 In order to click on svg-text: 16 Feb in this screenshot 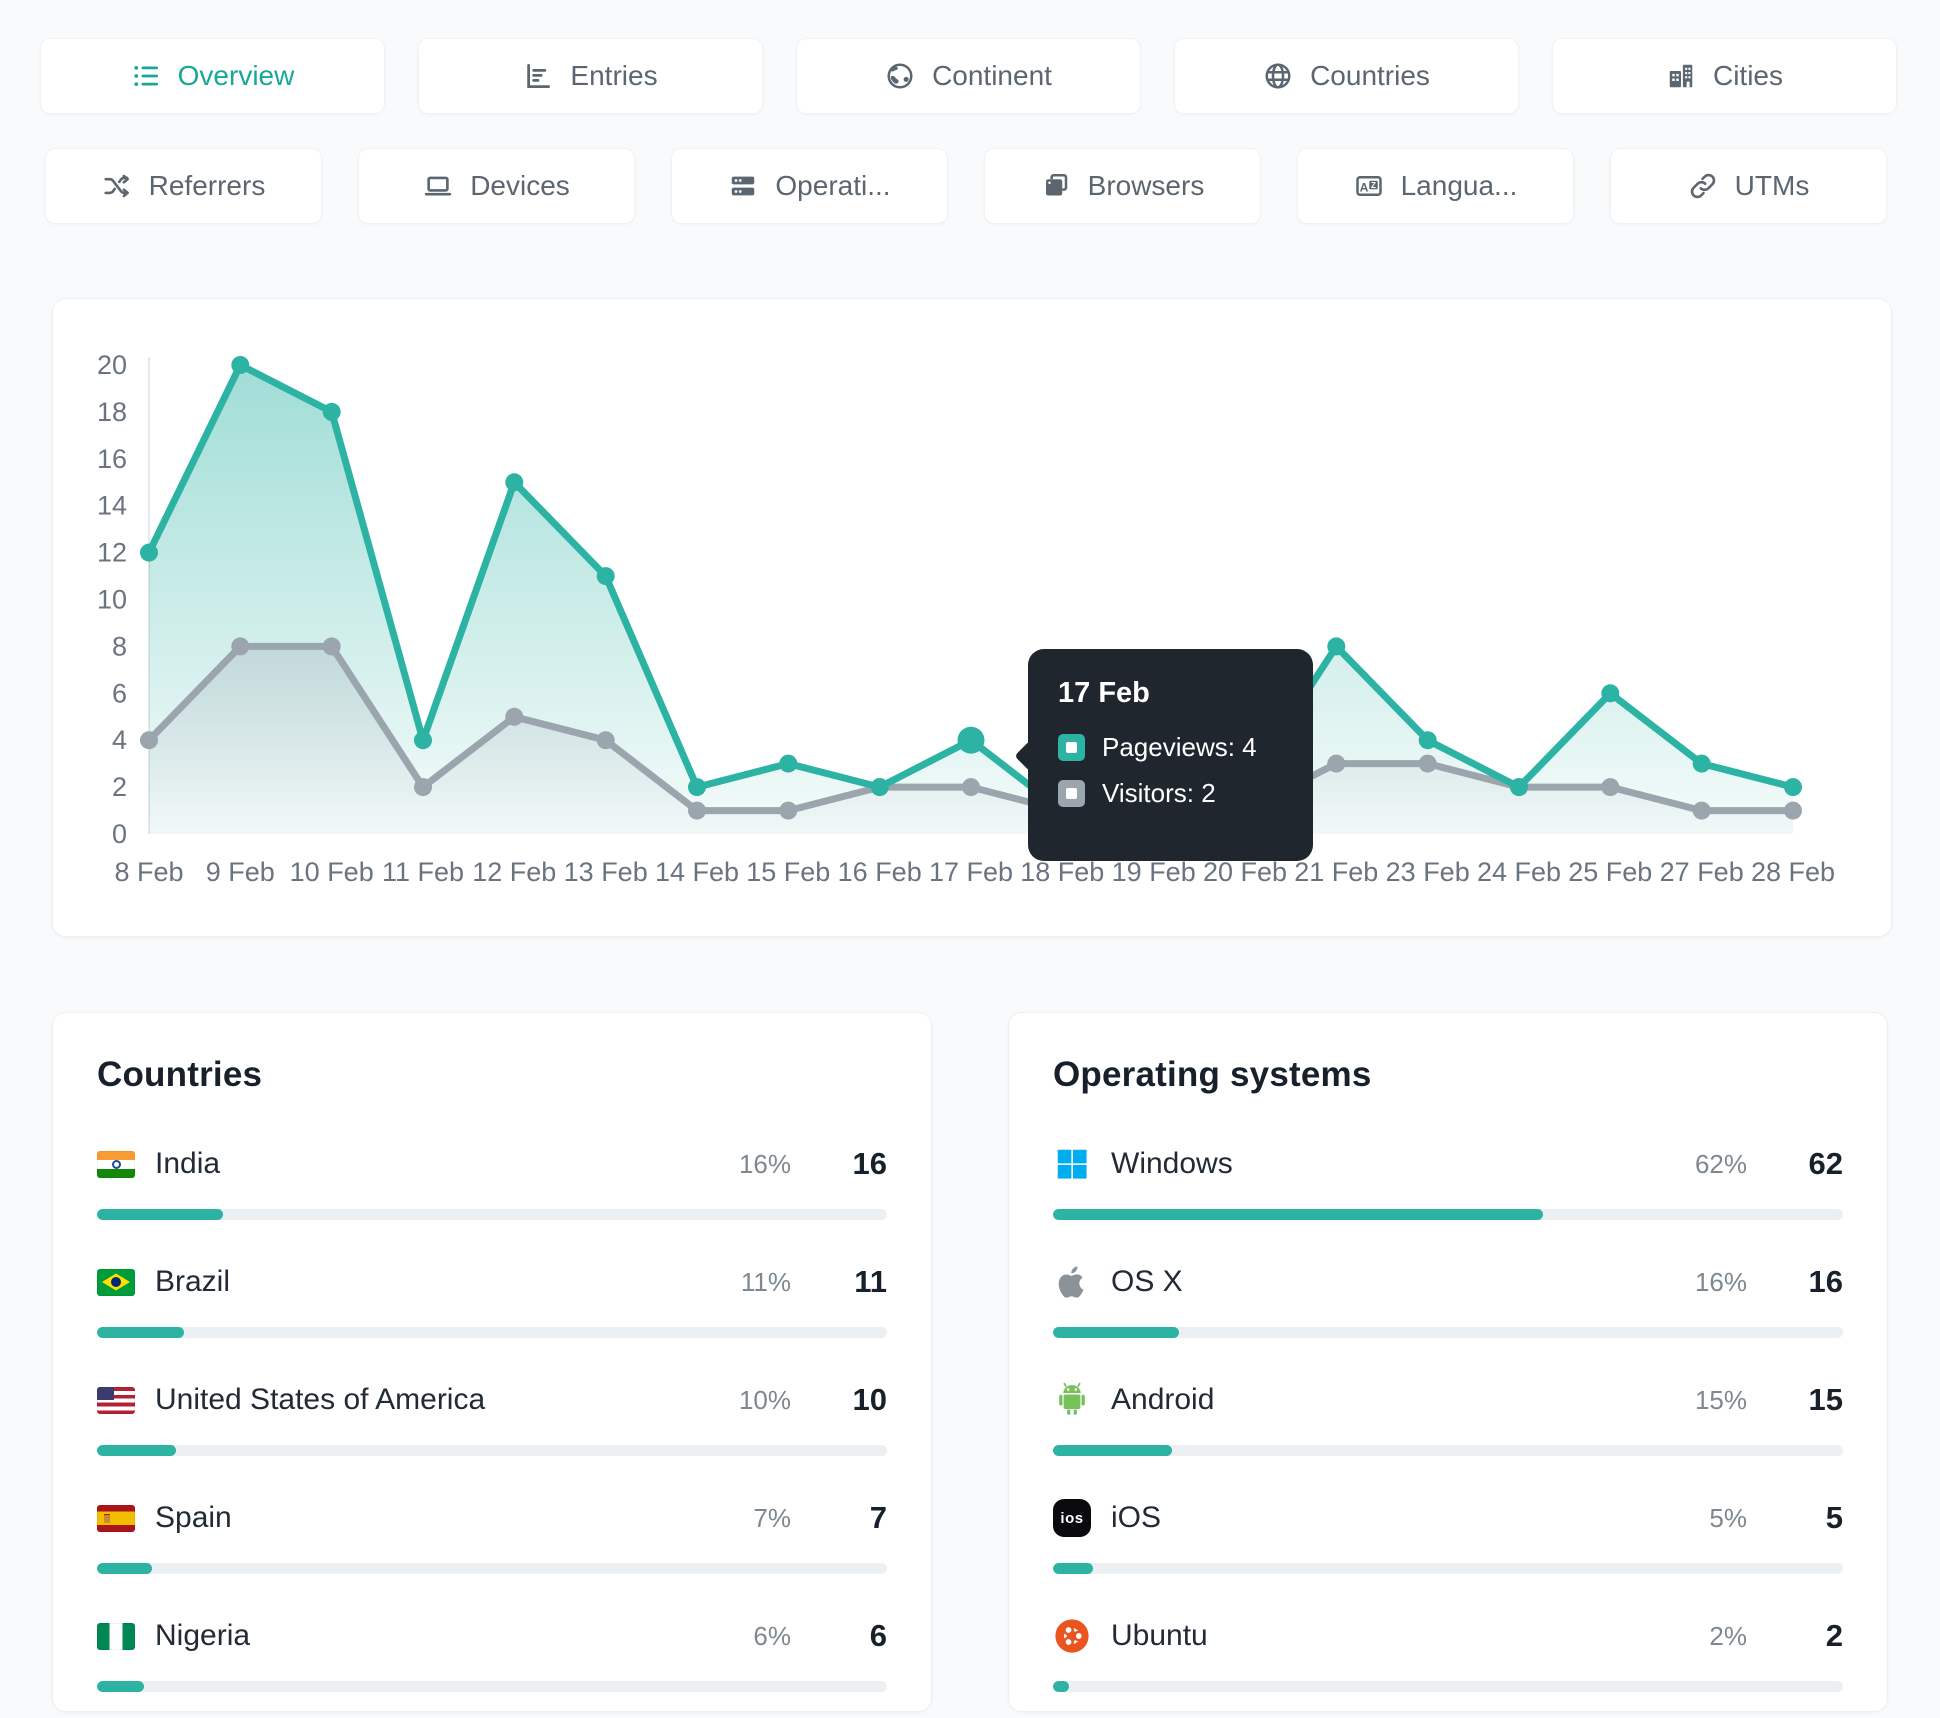, I will do `click(880, 872)`.